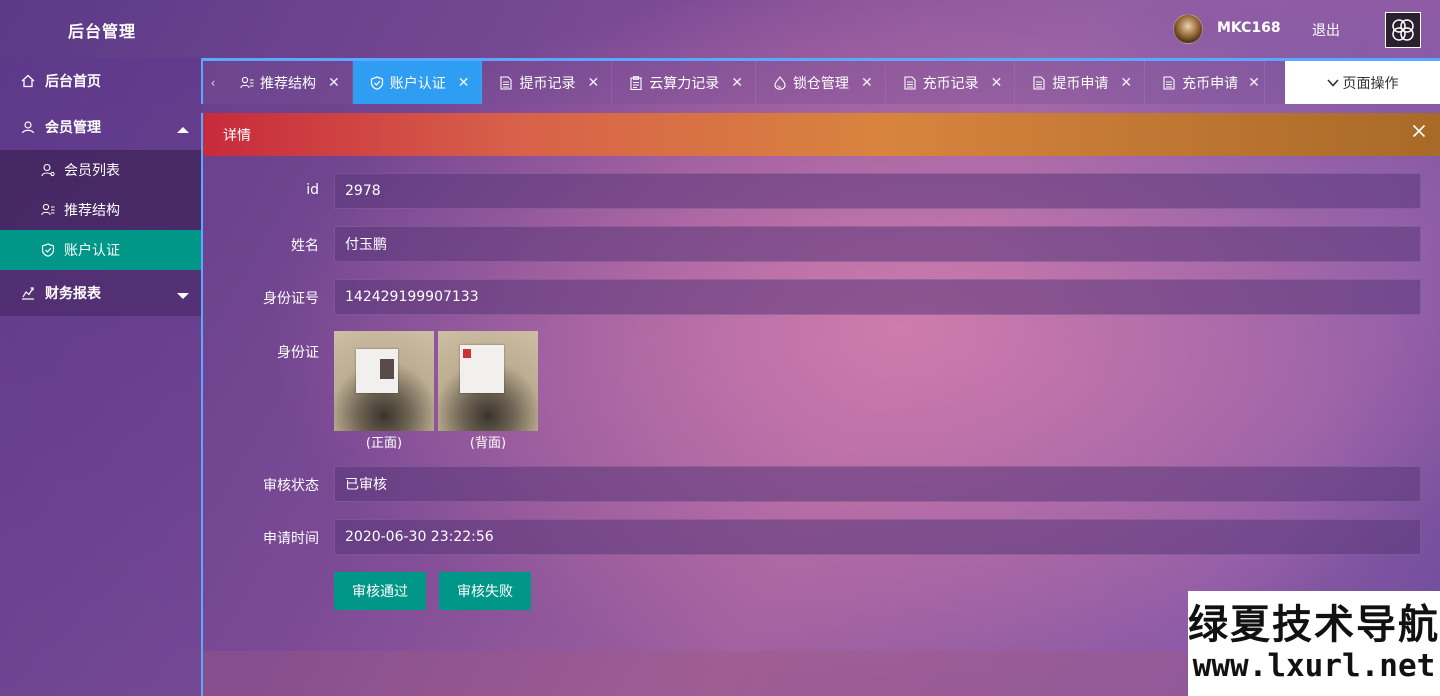  I want to click on sidebar-item-finance: 财务报表, so click(100, 293).